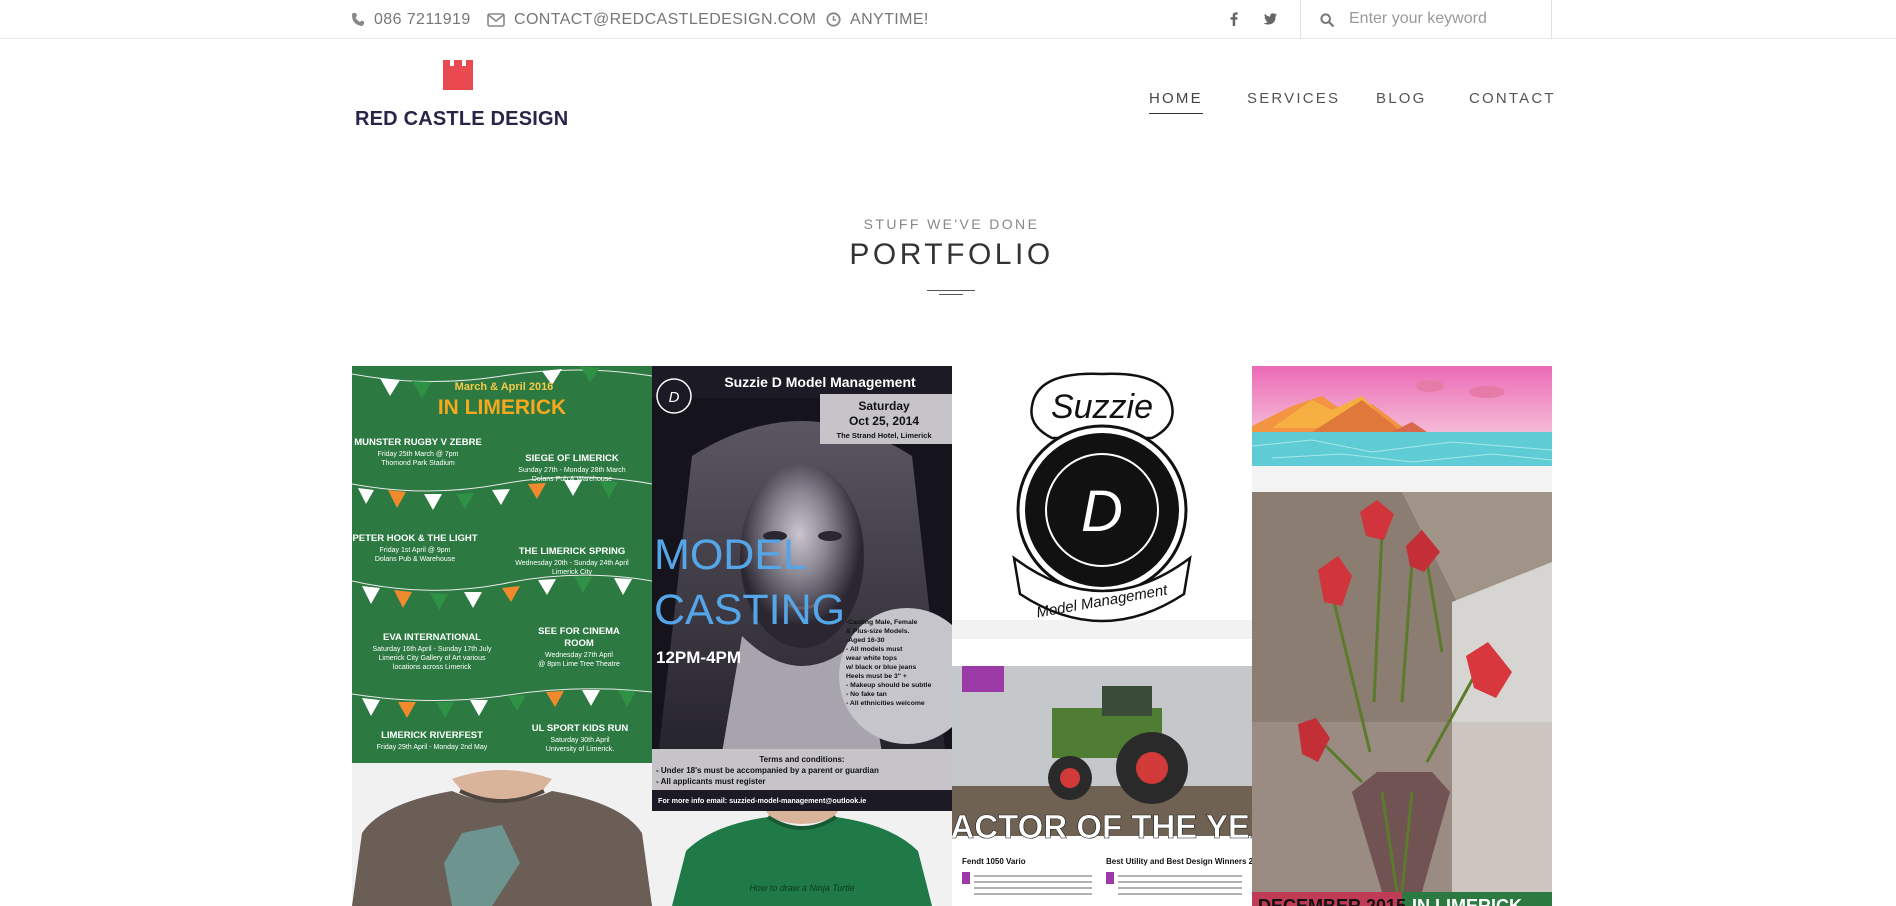  What do you see at coordinates (820, 382) in the screenshot?
I see `casting-brand: Suzzie D Model Management` at bounding box center [820, 382].